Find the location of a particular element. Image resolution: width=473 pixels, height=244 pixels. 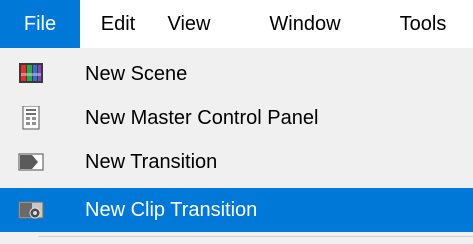

menu-view: View is located at coordinates (189, 24).